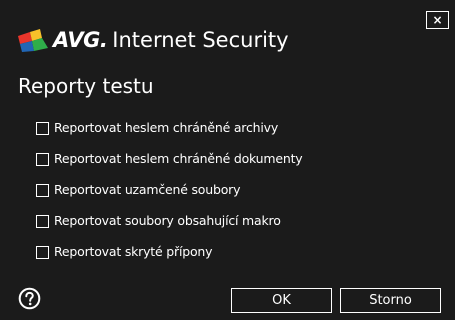  Describe the element at coordinates (147, 189) in the screenshot. I see `option-label: Reportovat uzamčené soubory` at that location.